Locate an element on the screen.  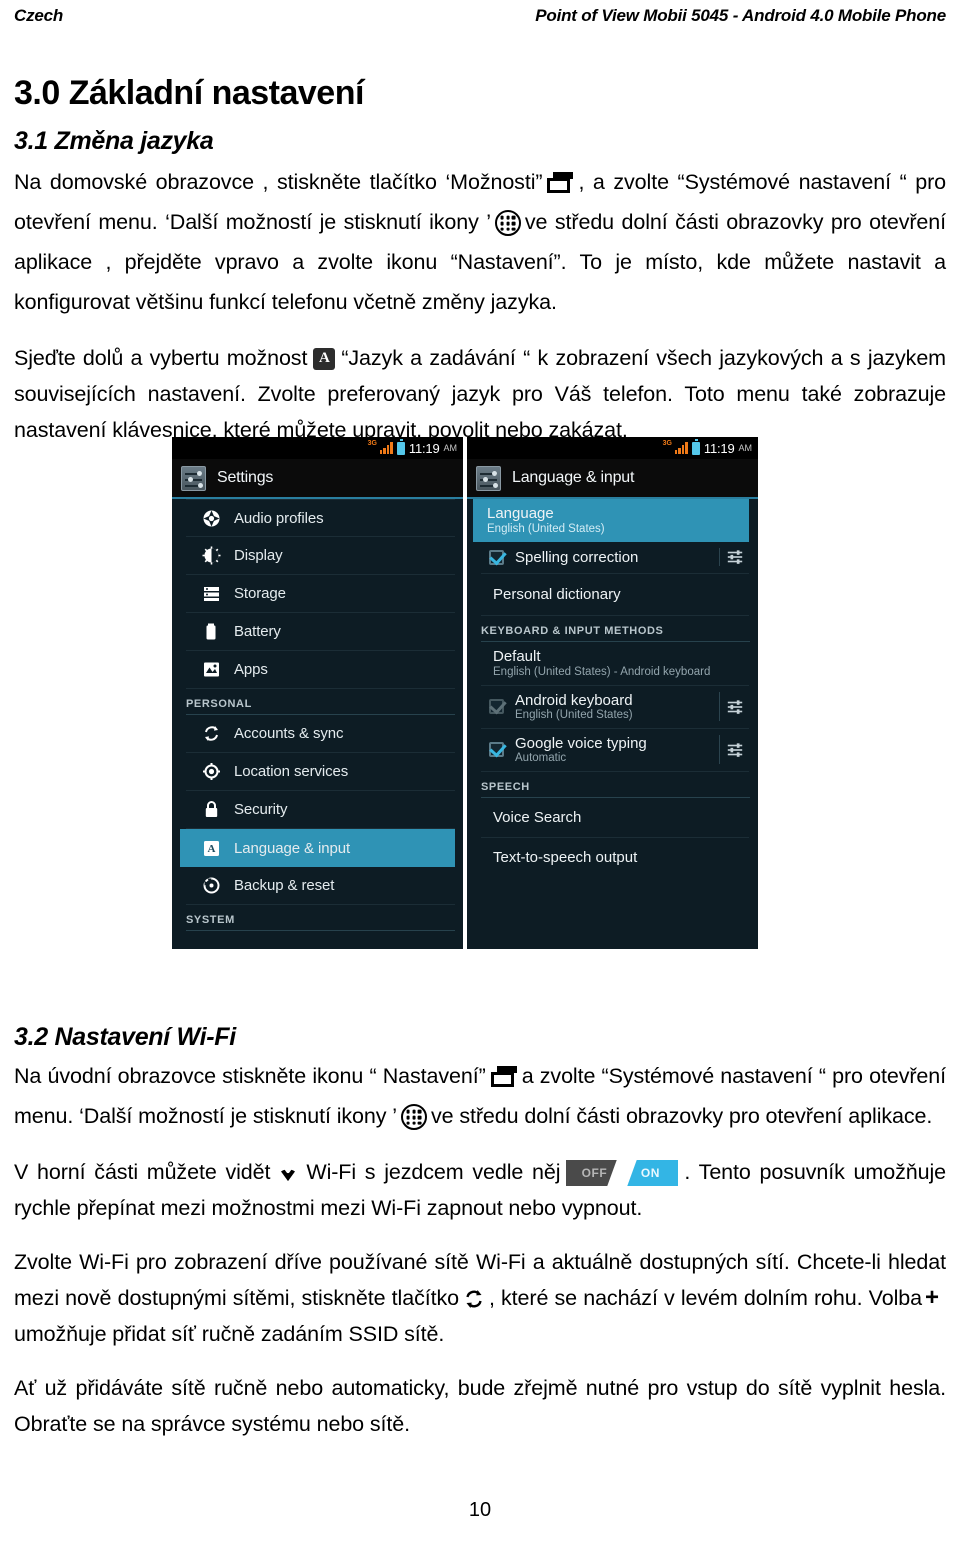
list-item-personal-dictionary: Personal dictionary is located at coordinates (615, 595).